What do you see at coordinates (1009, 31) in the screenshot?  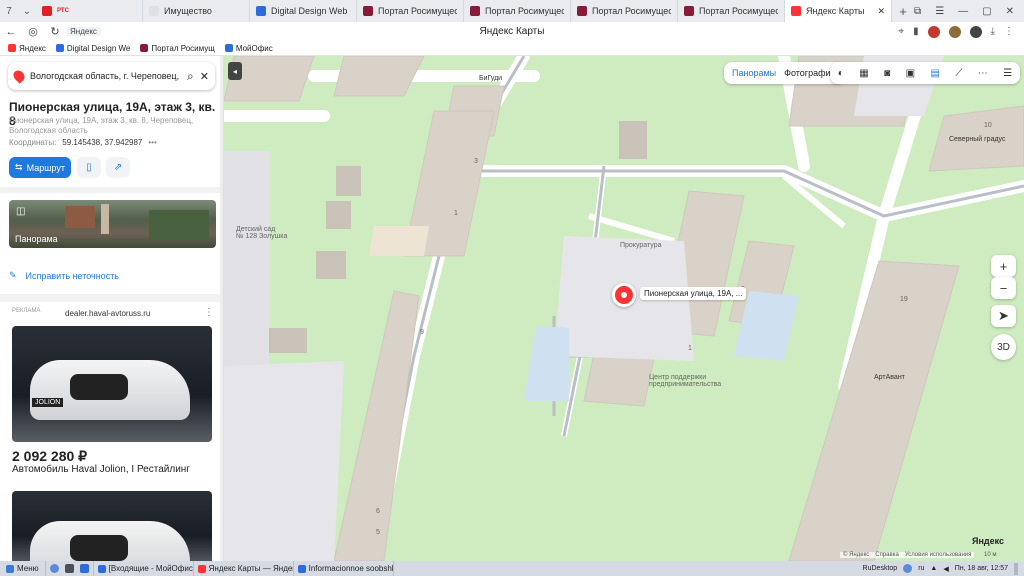 I see `more-icon: ⋮` at bounding box center [1009, 31].